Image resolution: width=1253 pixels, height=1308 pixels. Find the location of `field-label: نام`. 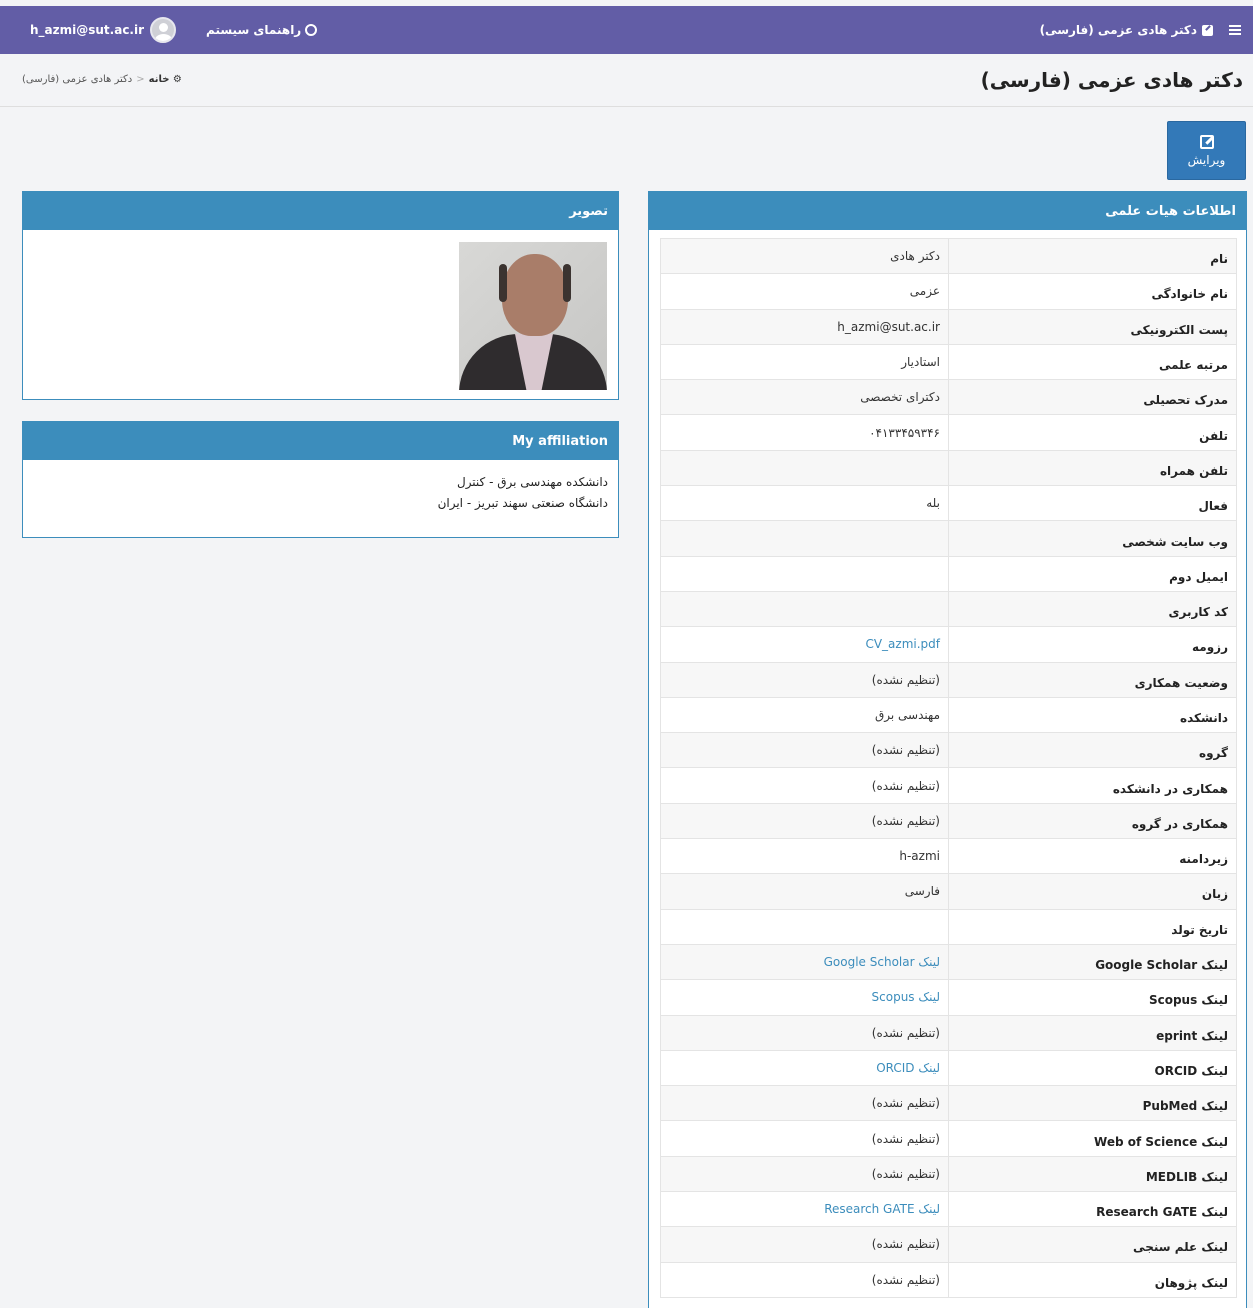

field-label: نام is located at coordinates (1092, 256).